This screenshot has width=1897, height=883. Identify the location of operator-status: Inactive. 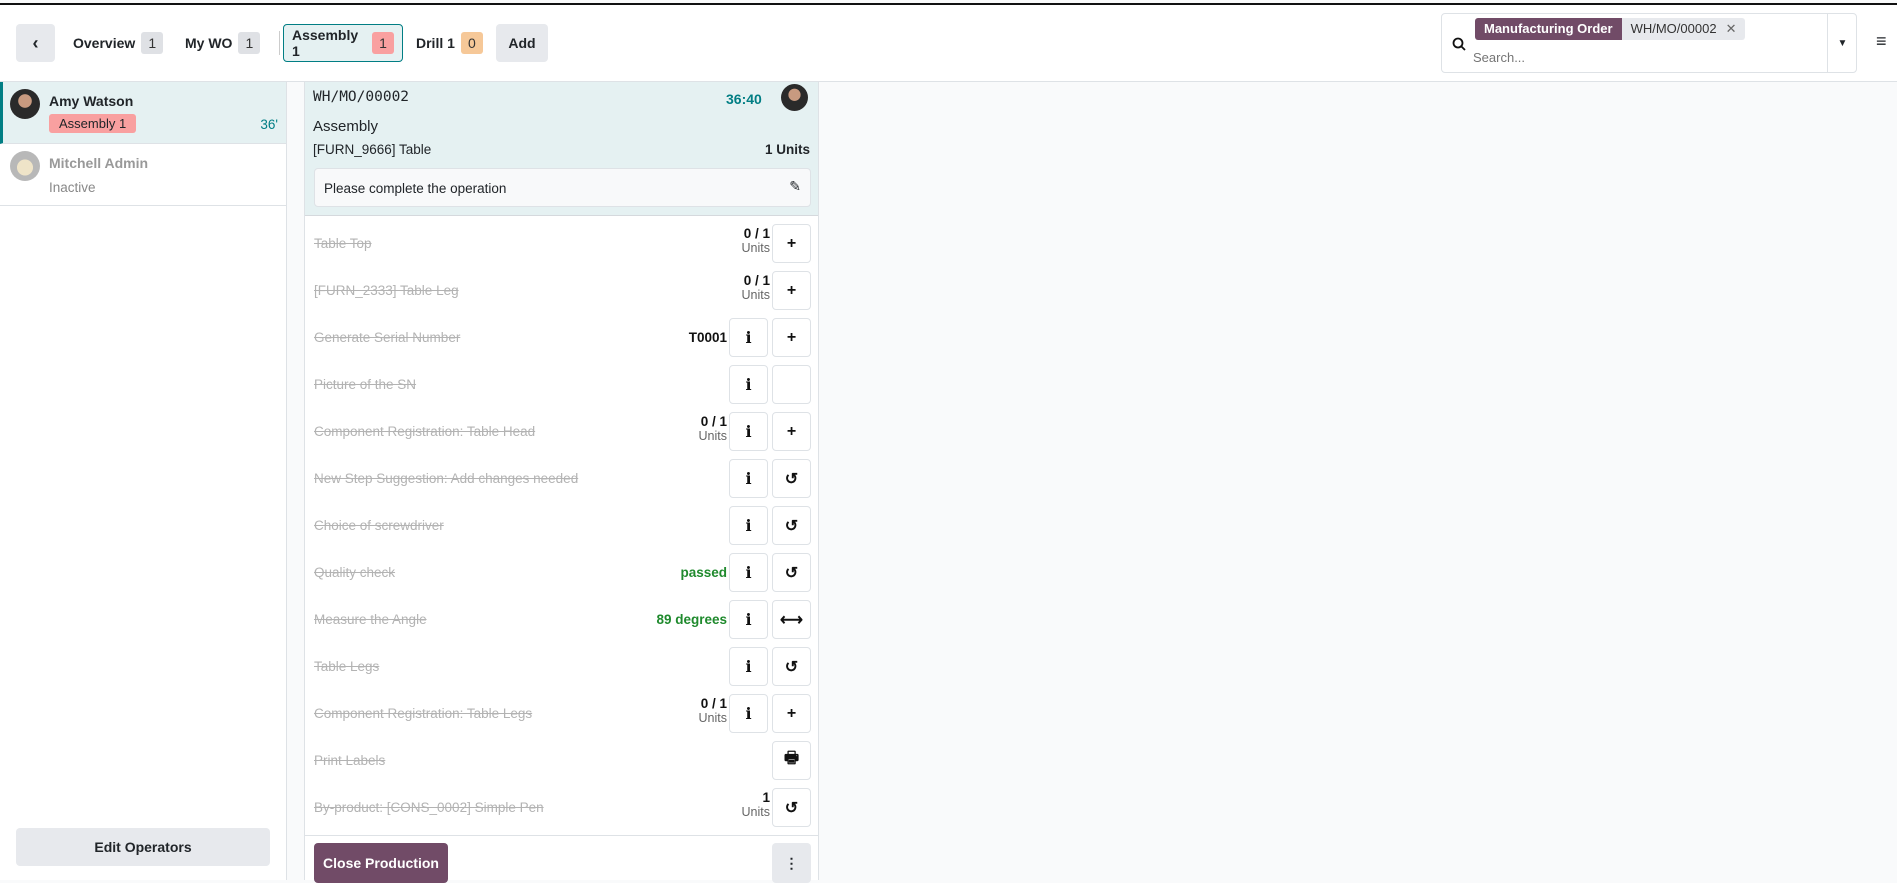
(72, 187).